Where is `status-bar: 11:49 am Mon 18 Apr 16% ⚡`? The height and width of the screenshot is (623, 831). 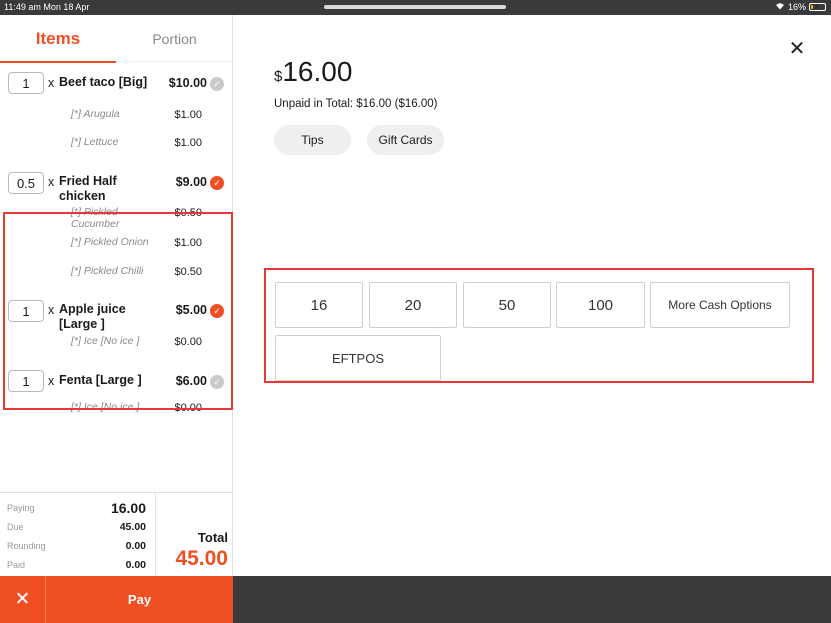 status-bar: 11:49 am Mon 18 Apr 16% ⚡ is located at coordinates (415, 7).